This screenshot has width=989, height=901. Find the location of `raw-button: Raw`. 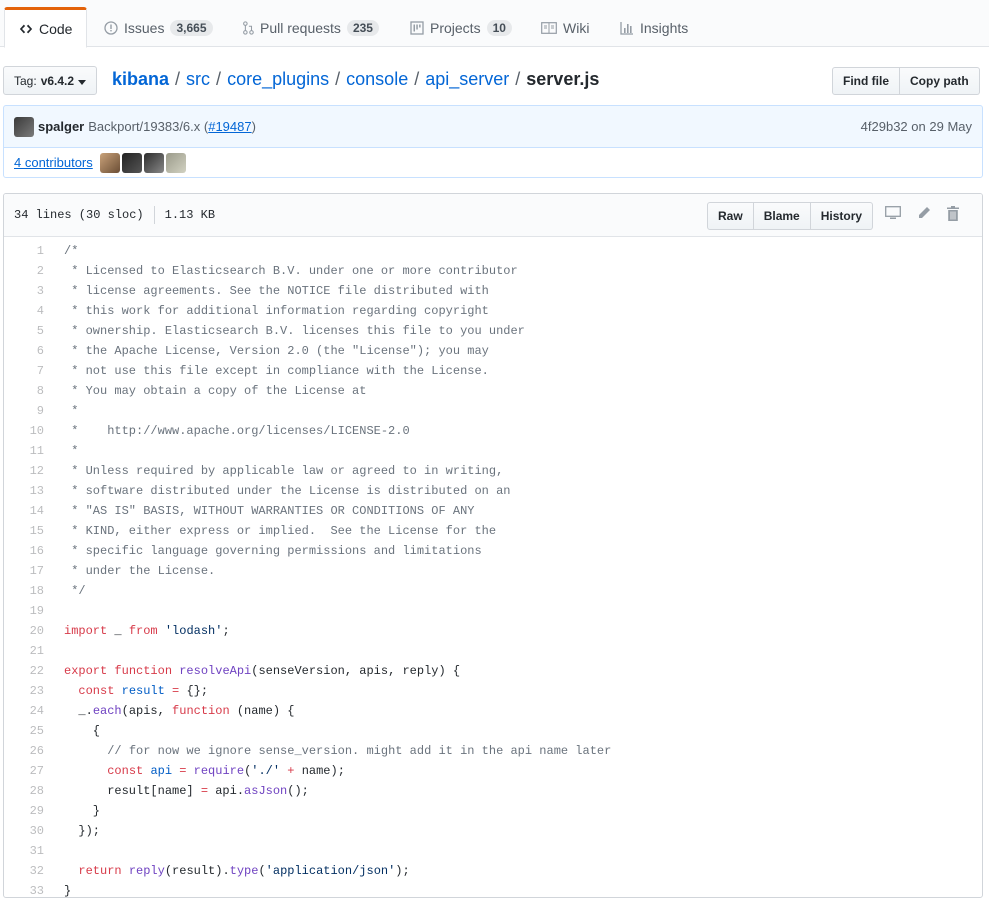

raw-button: Raw is located at coordinates (730, 216).